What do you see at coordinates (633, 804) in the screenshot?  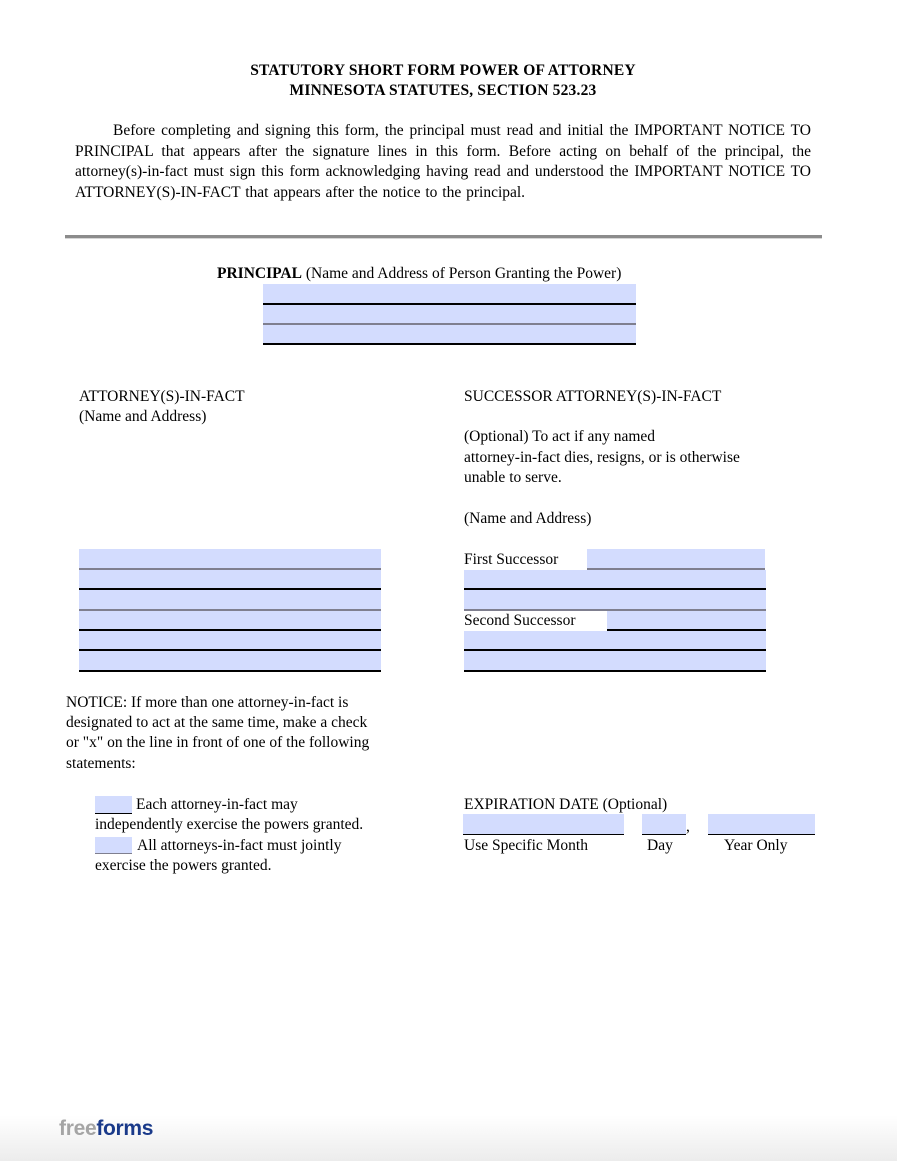 I see `expiration-optional-label: (Optional)` at bounding box center [633, 804].